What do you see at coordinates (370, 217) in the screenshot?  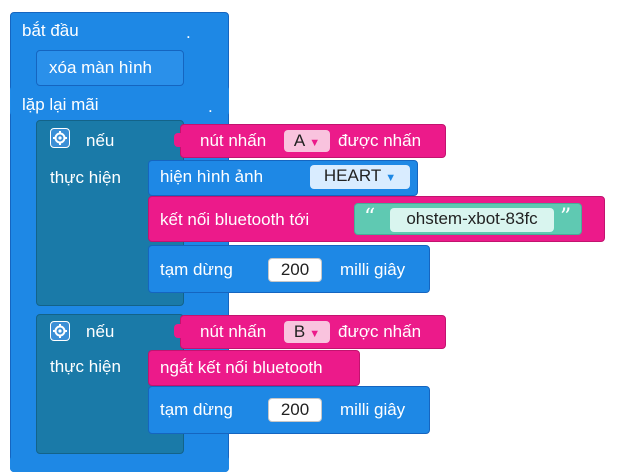 I see `open-quote-icon: “` at bounding box center [370, 217].